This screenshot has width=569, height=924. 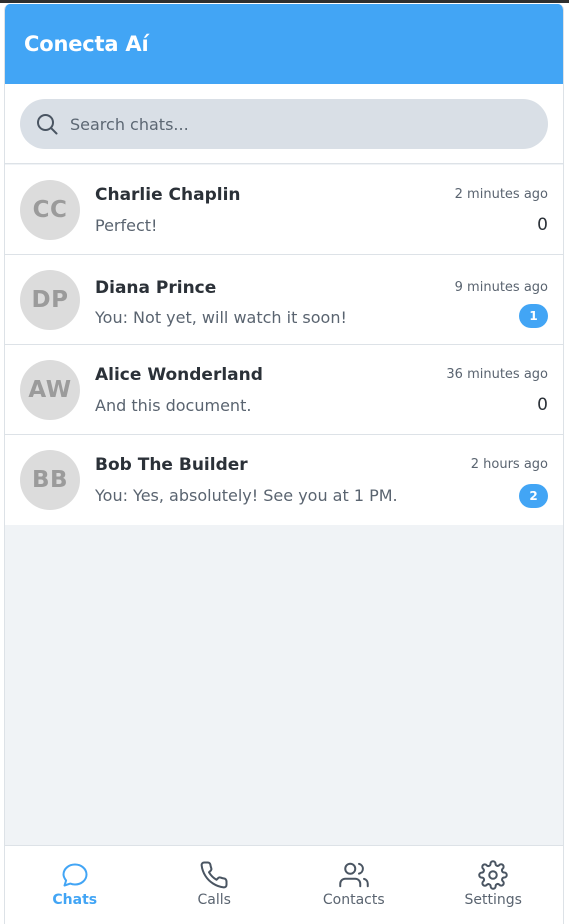 What do you see at coordinates (493, 875) in the screenshot?
I see `gear-icon` at bounding box center [493, 875].